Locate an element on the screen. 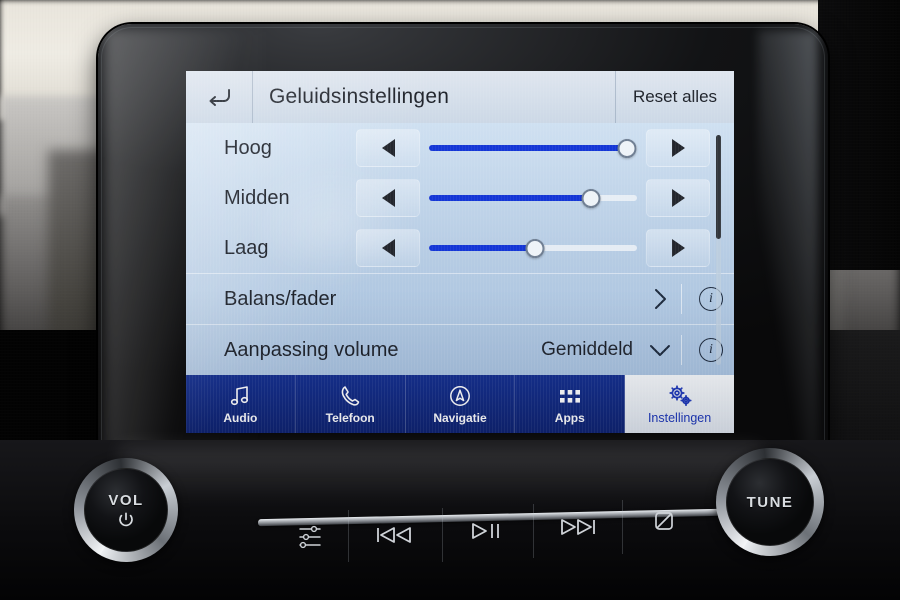 This screenshot has width=900, height=600. compass-icon is located at coordinates (460, 396).